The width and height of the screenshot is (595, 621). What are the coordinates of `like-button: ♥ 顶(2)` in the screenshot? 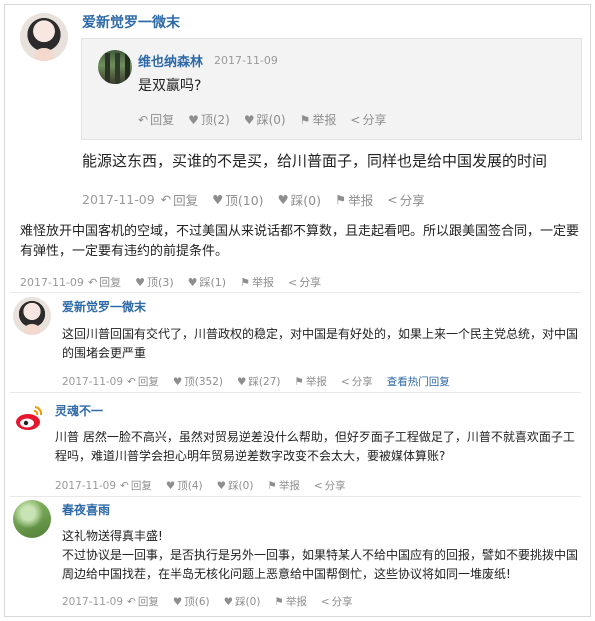 It's located at (209, 119).